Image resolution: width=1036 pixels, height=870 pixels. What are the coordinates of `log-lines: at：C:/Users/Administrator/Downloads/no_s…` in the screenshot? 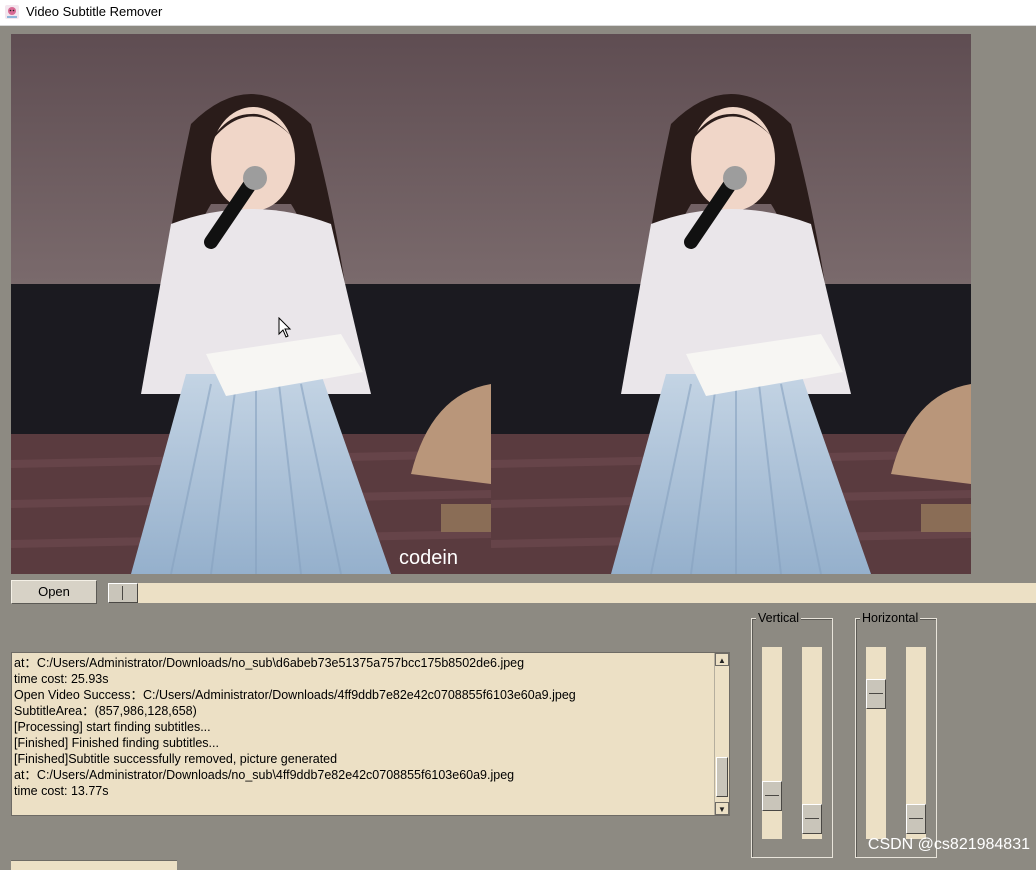 It's located at (364, 727).